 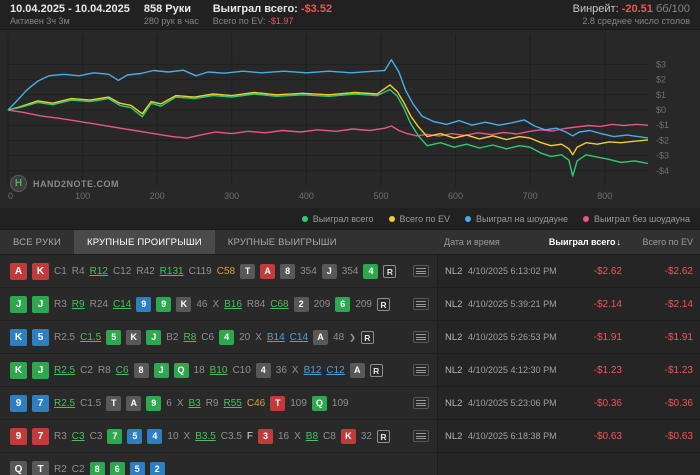 I want to click on board-card-chip: 5, so click(x=114, y=337).